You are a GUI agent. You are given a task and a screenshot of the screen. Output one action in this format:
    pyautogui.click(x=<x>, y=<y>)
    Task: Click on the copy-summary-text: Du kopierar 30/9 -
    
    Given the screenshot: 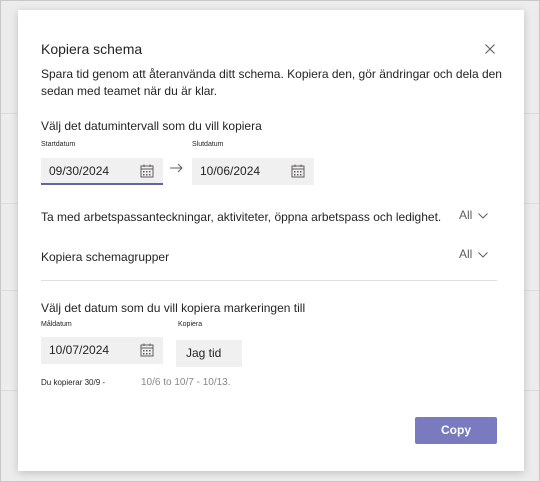 What is the action you would take?
    pyautogui.click(x=73, y=382)
    